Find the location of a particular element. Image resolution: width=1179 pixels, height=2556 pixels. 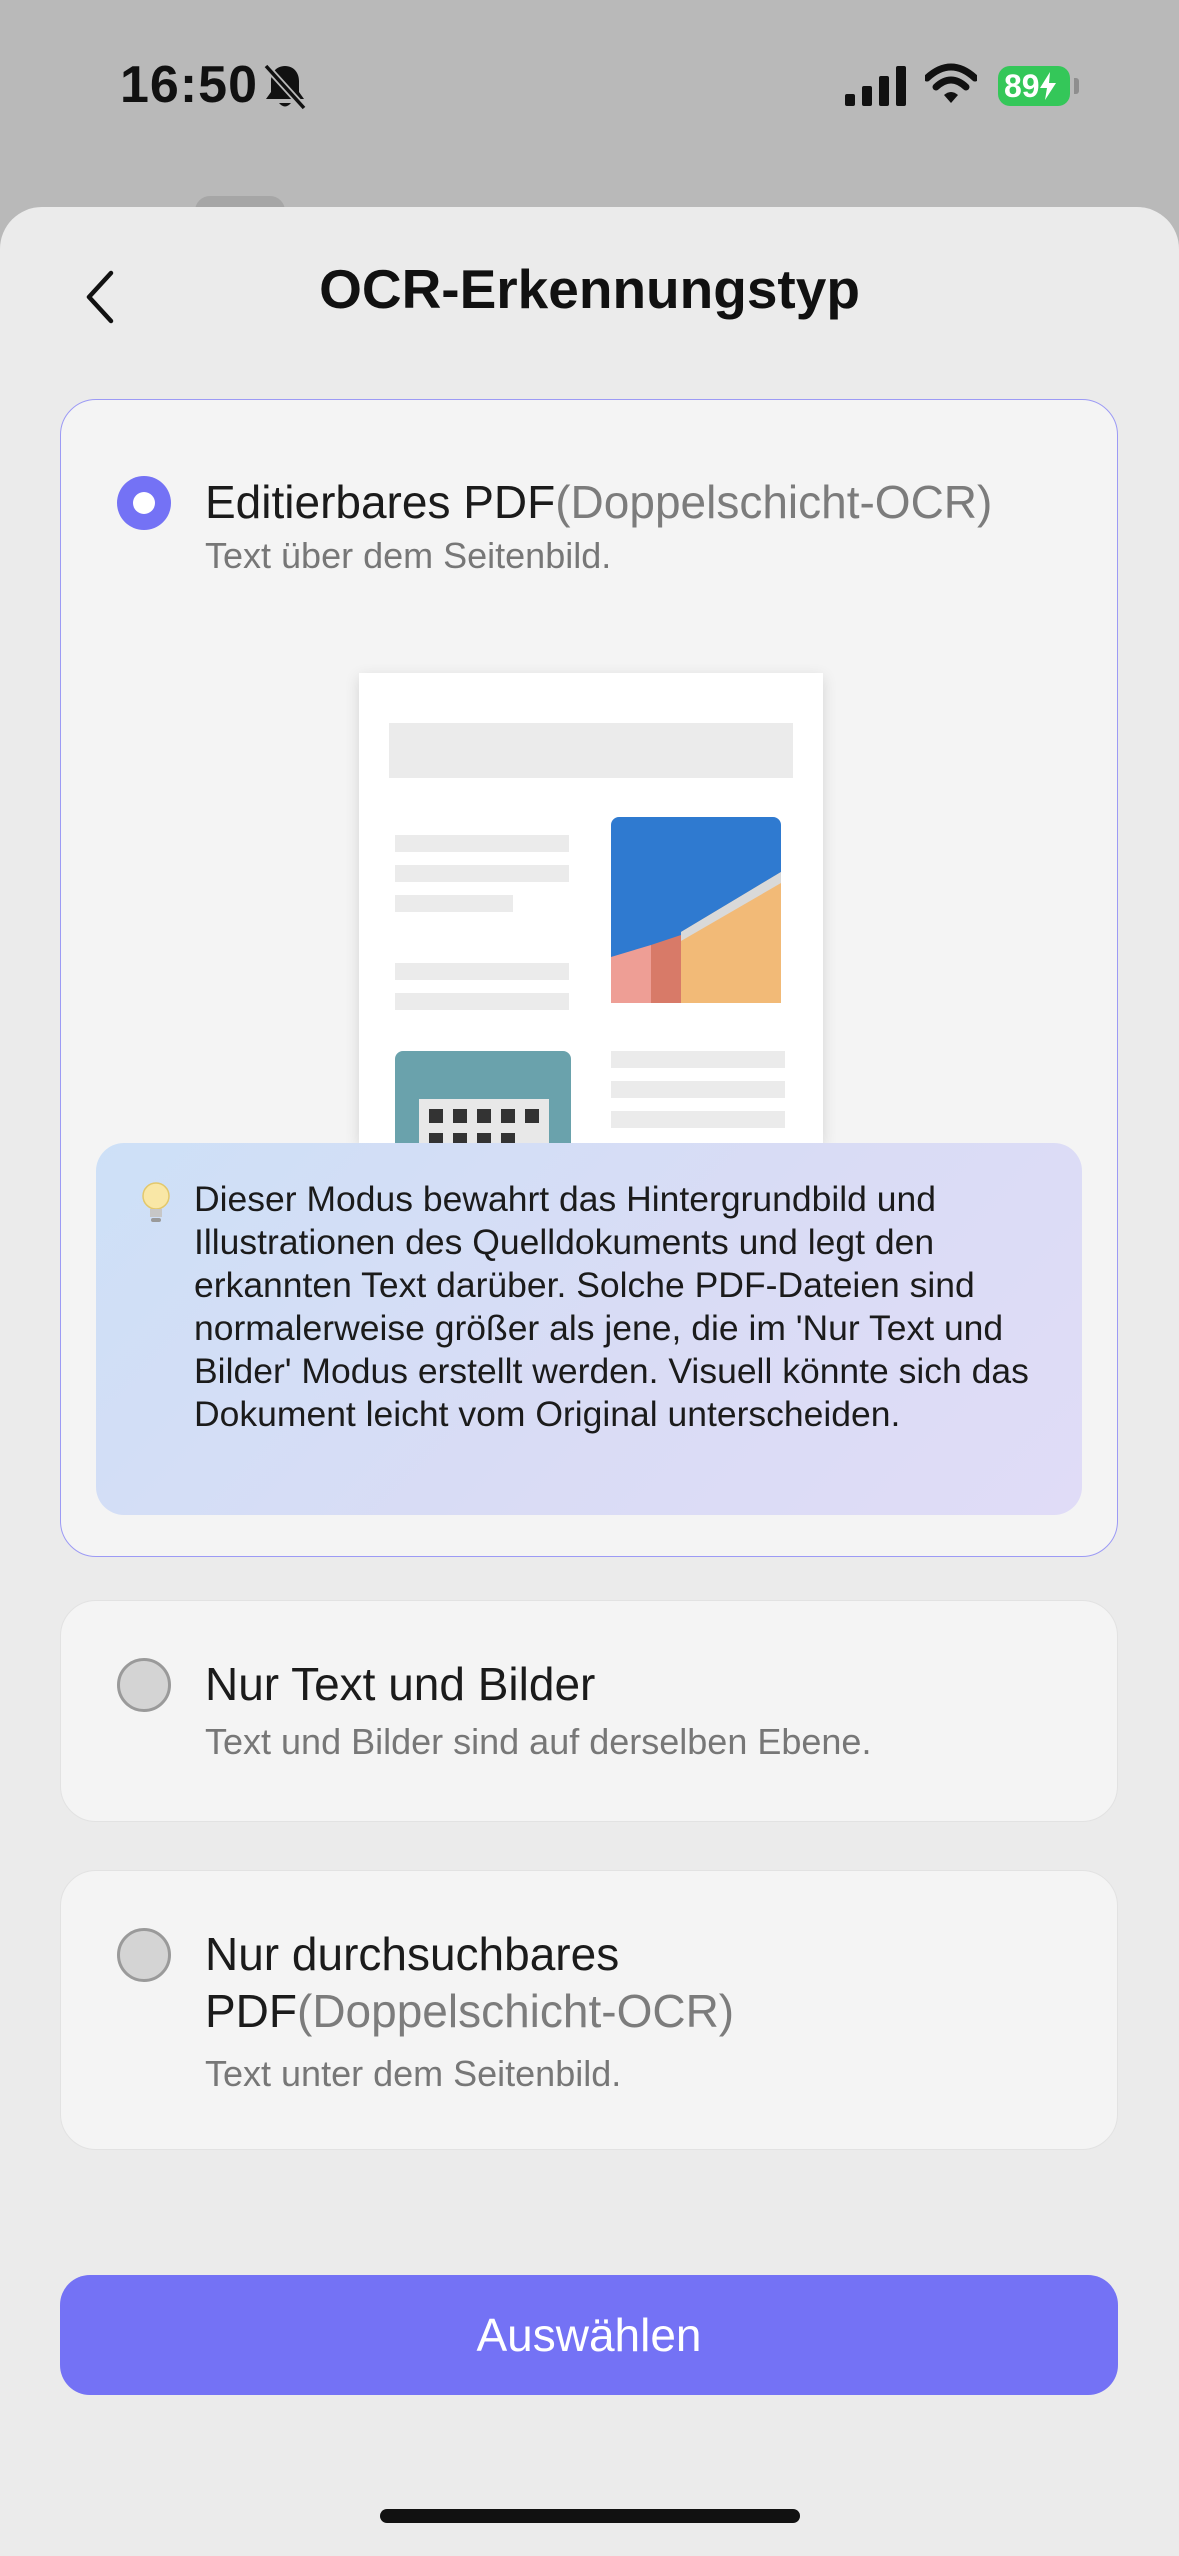

select-button: Auswählen is located at coordinates (589, 2335).